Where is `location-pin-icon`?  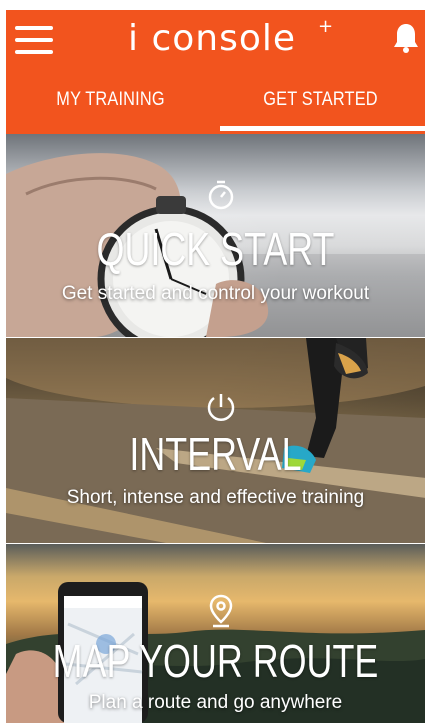 location-pin-icon is located at coordinates (221, 611).